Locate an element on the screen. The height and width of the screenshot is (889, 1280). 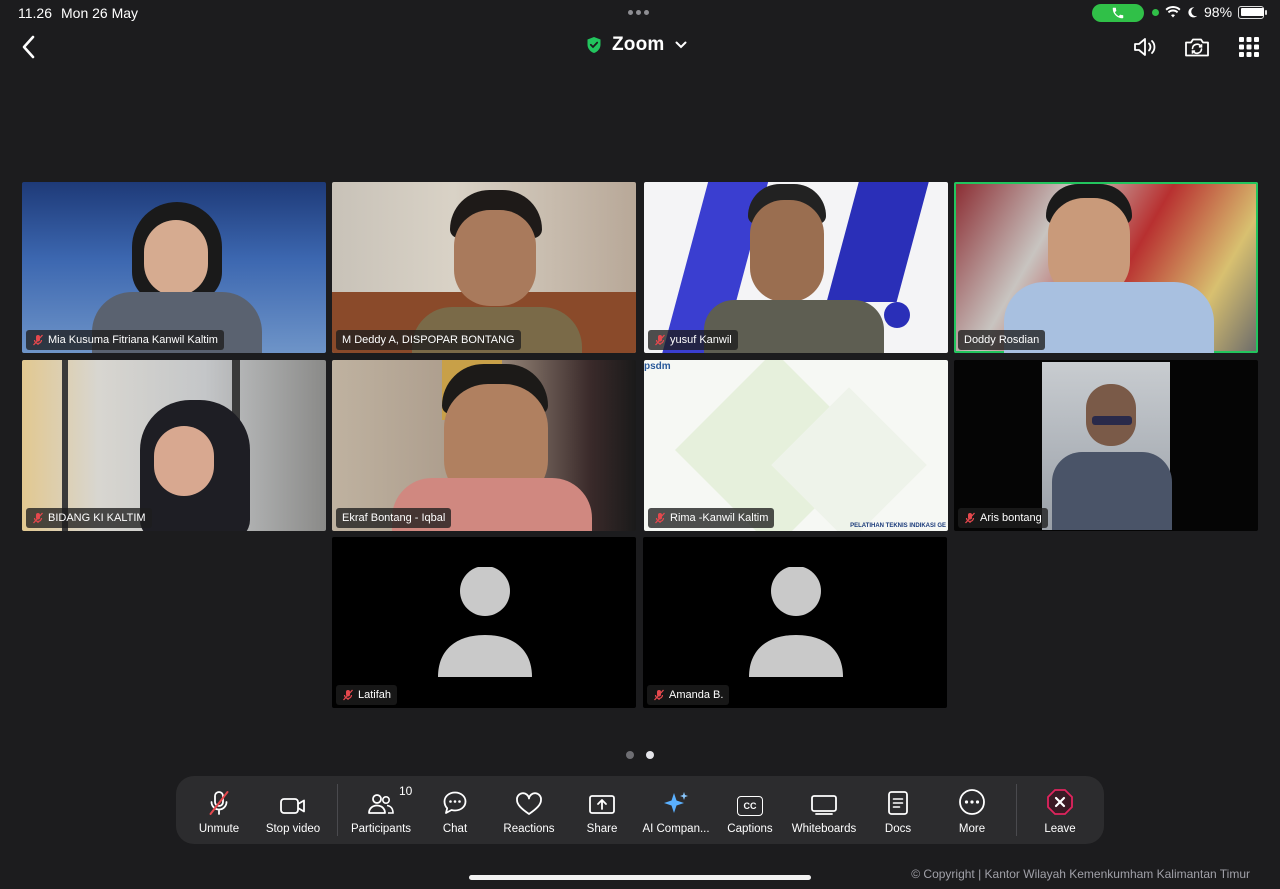
heart-icon is located at coordinates (529, 803).